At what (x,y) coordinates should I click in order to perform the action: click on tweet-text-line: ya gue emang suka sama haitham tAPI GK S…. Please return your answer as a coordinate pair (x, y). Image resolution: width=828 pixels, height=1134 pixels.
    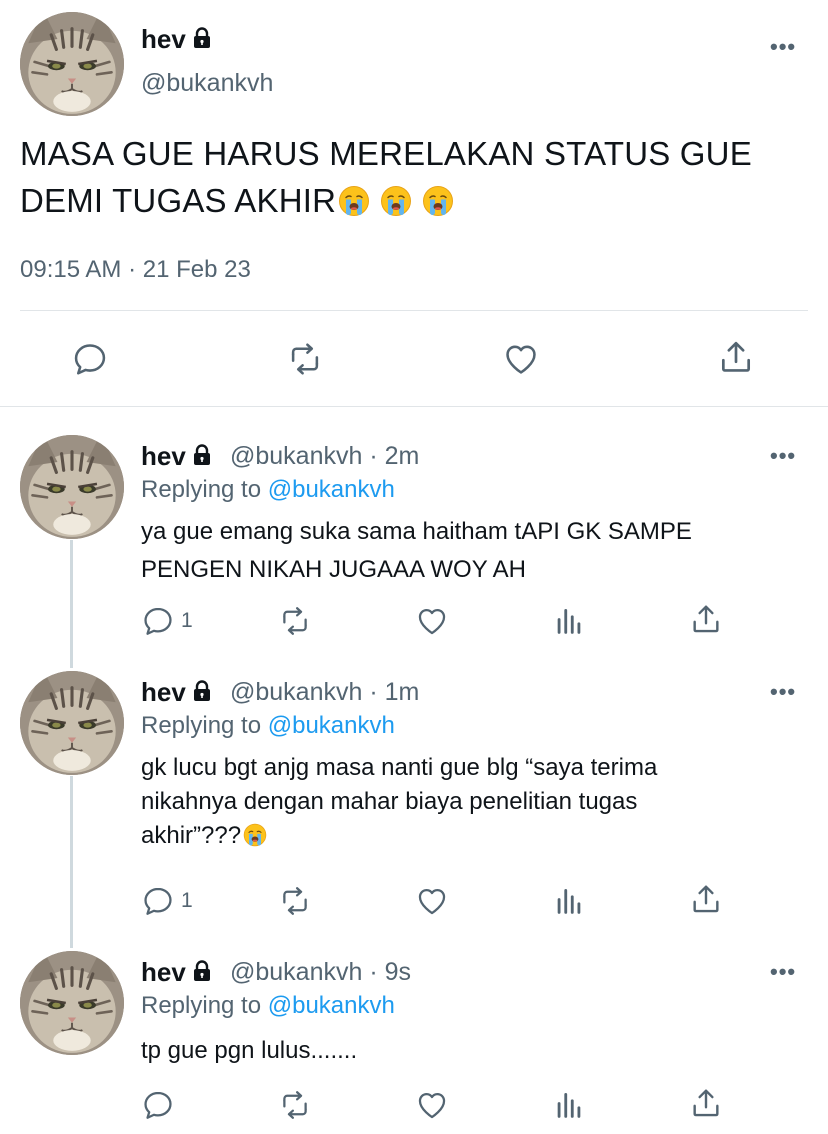
    Looking at the image, I should click on (416, 531).